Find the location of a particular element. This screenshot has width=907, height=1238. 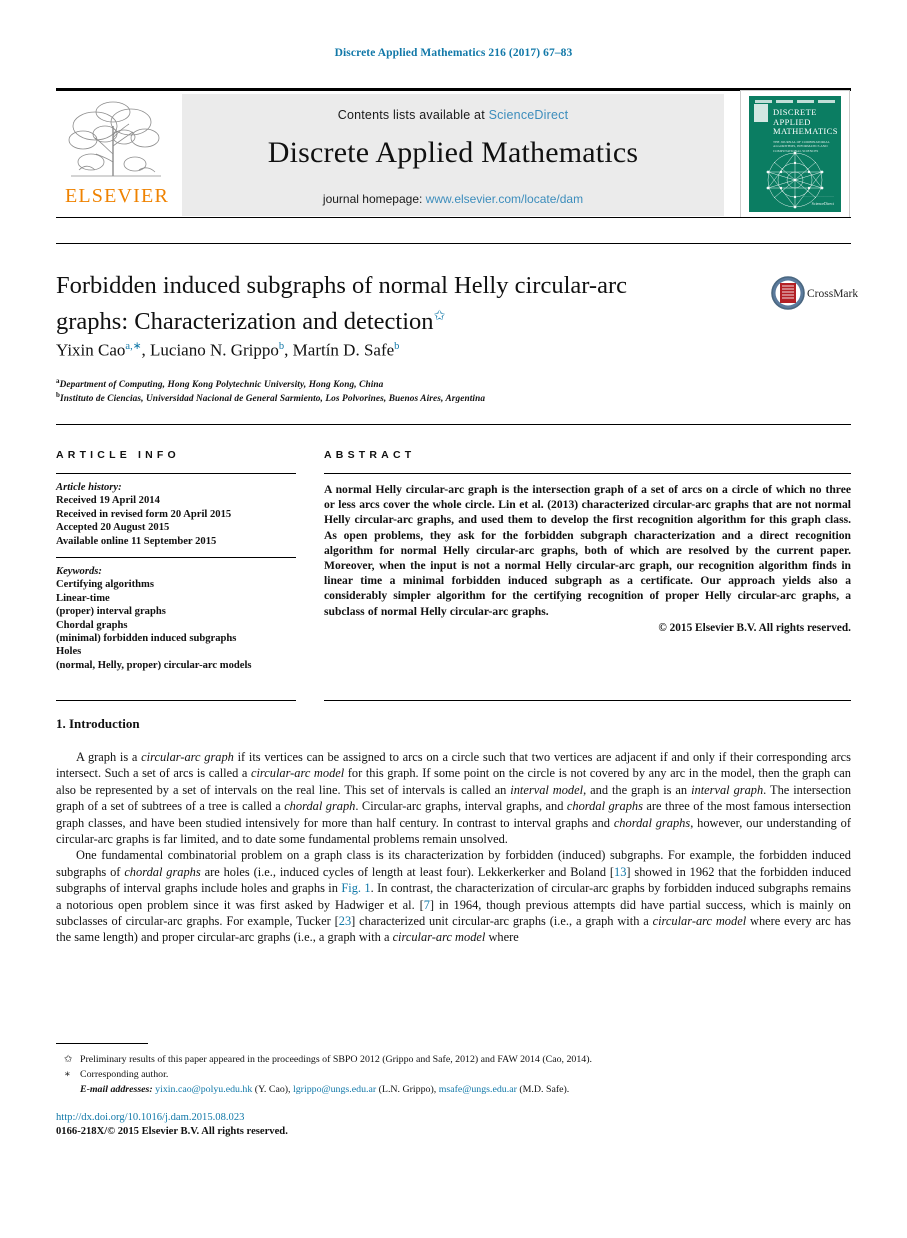

footnote-star-marker: ✩ is located at coordinates (68, 1059).